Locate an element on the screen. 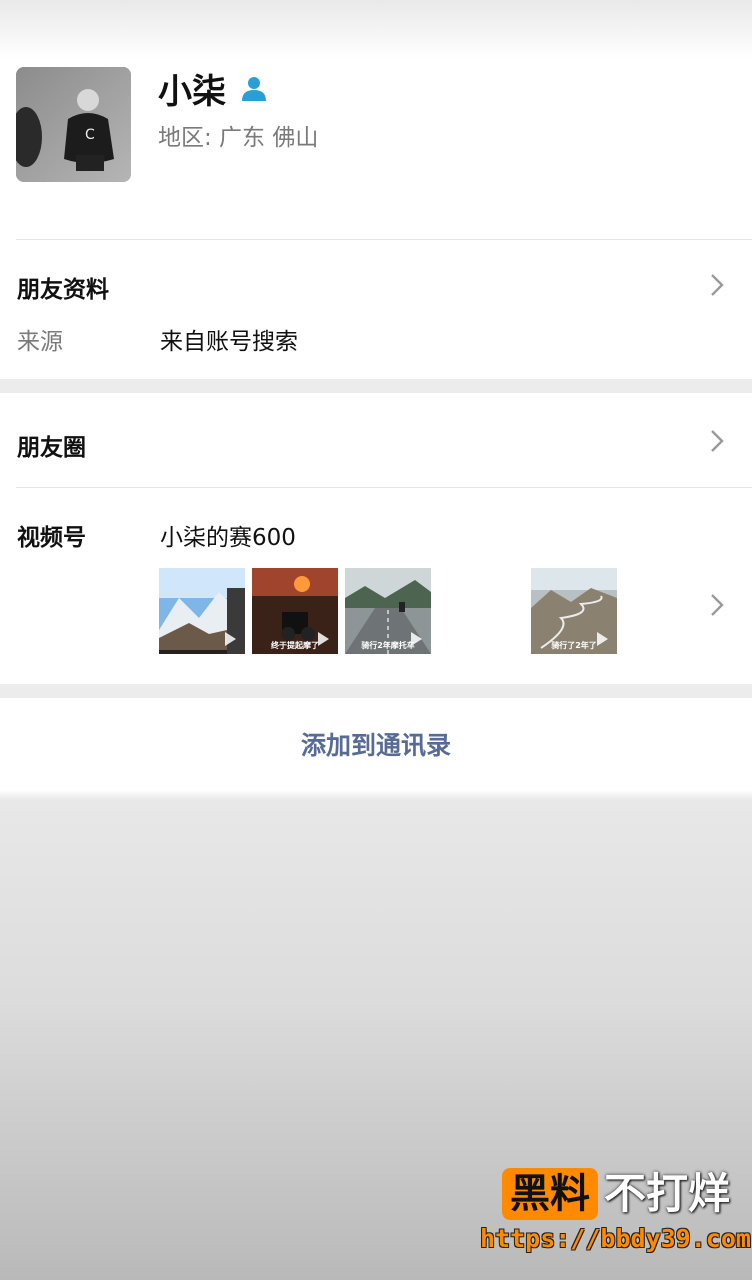 This screenshot has width=752, height=1280. channels-value: 小柒的赛600 is located at coordinates (228, 538).